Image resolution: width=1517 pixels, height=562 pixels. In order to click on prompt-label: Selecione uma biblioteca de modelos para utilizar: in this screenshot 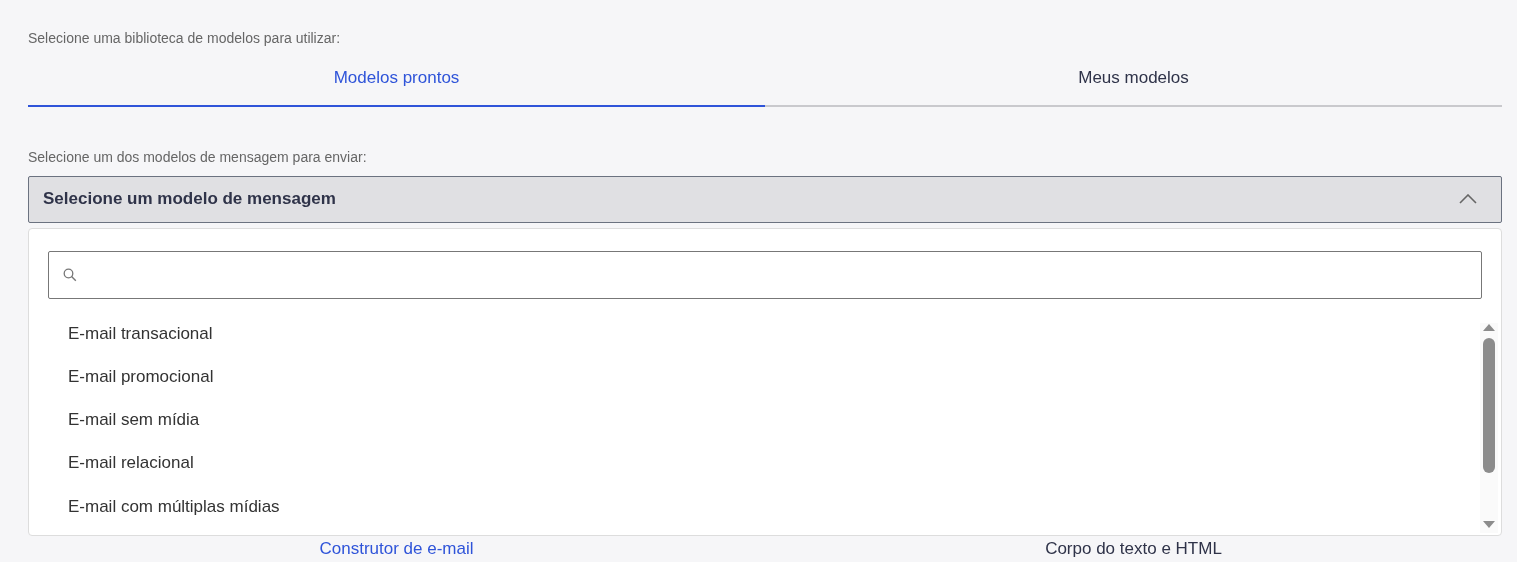, I will do `click(185, 38)`.